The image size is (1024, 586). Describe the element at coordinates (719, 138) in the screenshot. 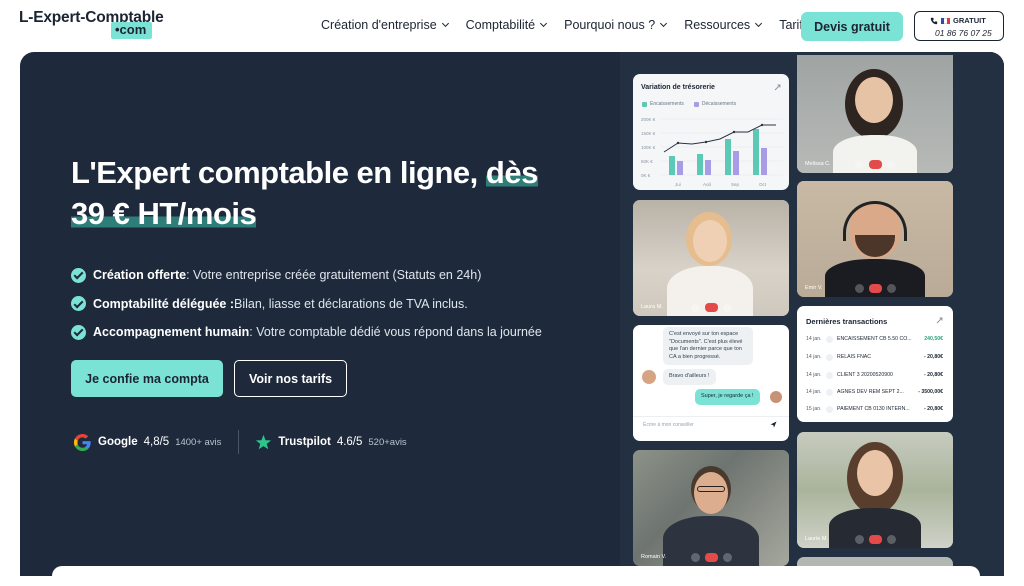

I see `trend-line` at that location.